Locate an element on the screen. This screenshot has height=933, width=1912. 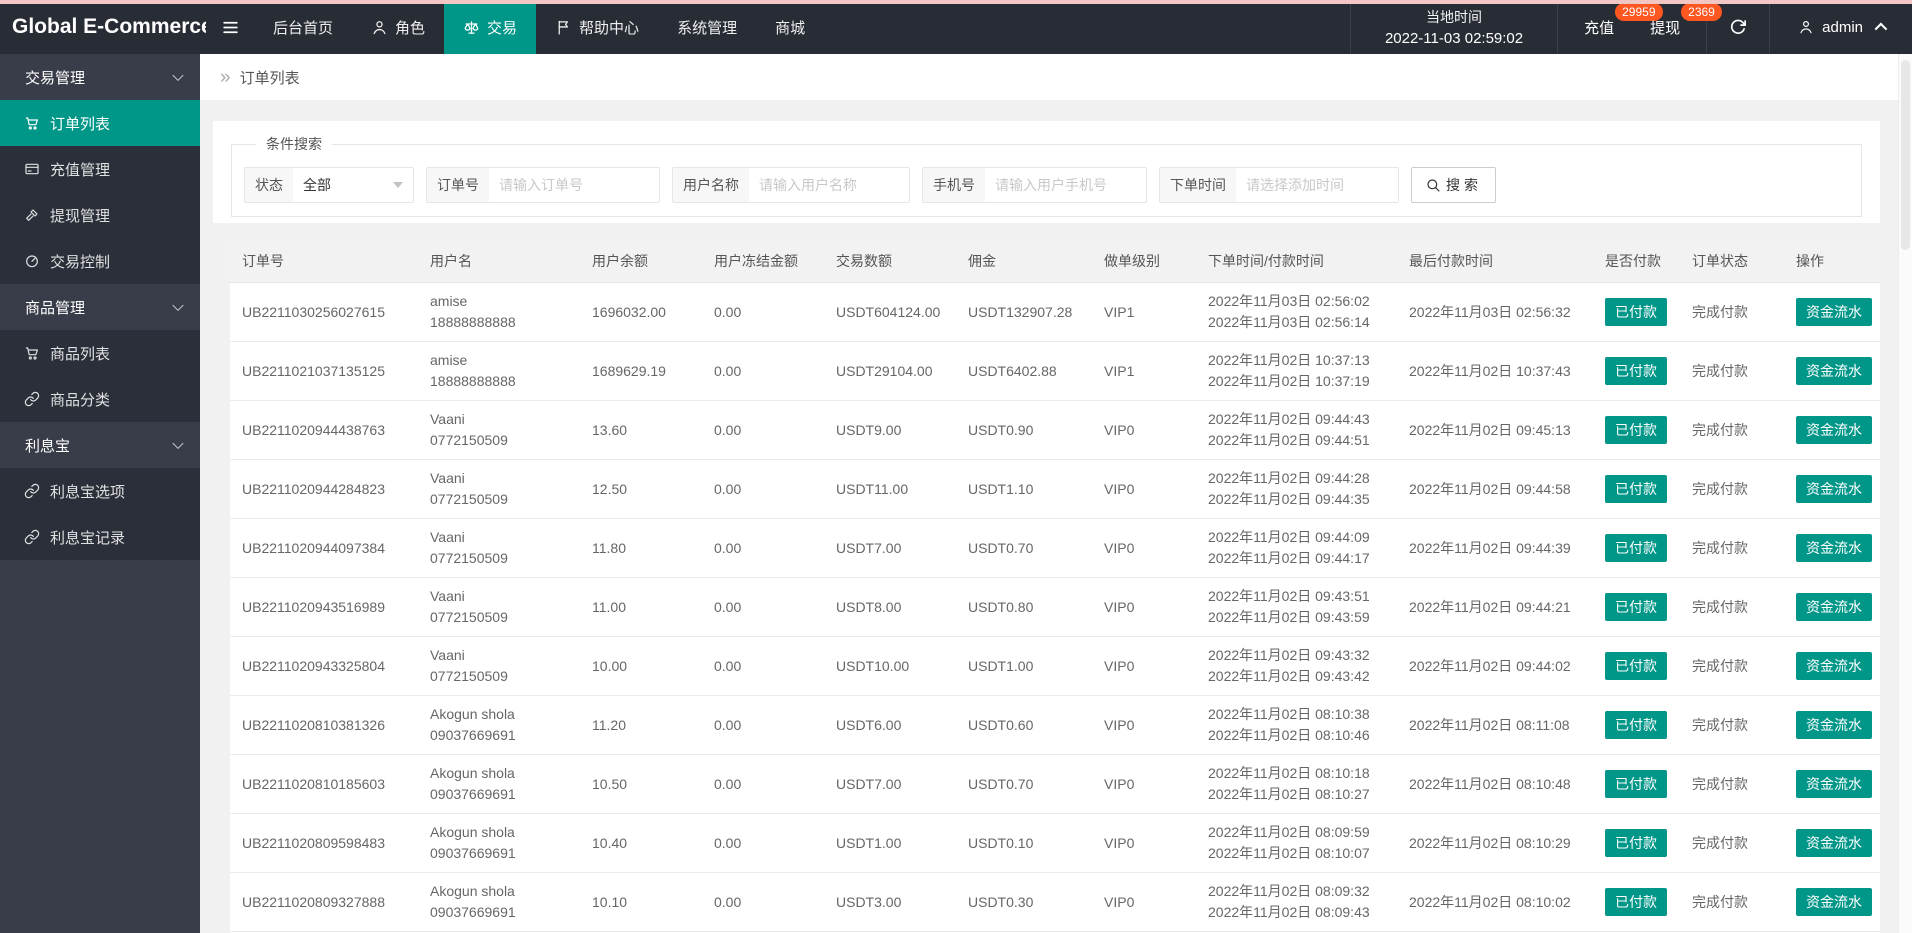
nav-item: 商城 is located at coordinates (790, 27).